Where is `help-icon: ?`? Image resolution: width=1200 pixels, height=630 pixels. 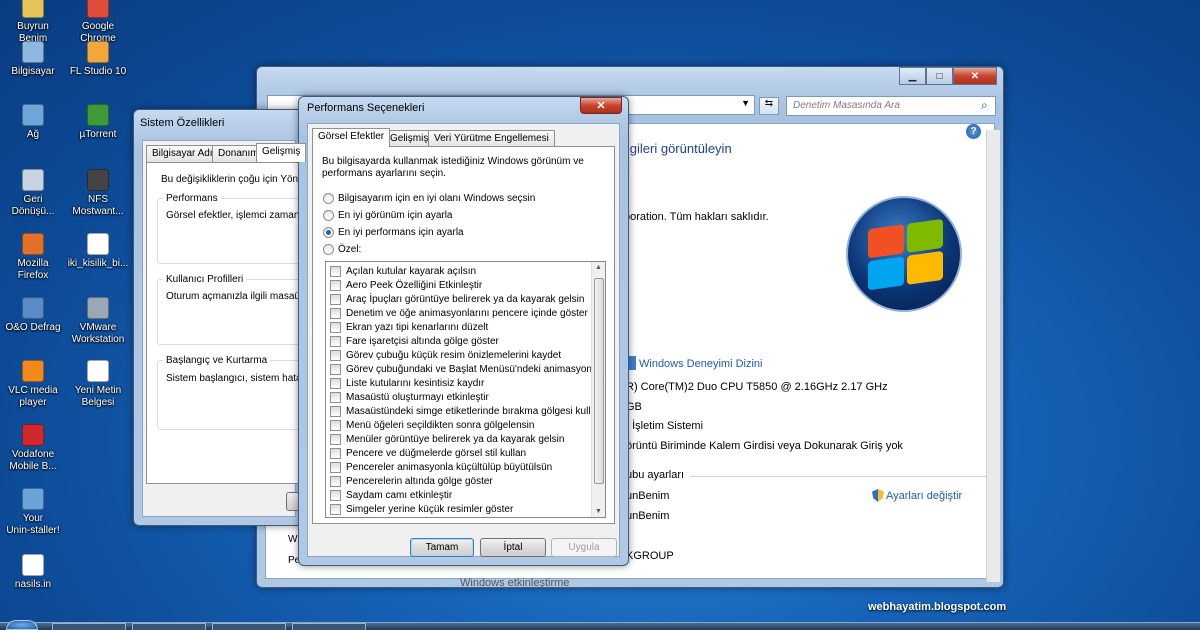 help-icon: ? is located at coordinates (973, 131).